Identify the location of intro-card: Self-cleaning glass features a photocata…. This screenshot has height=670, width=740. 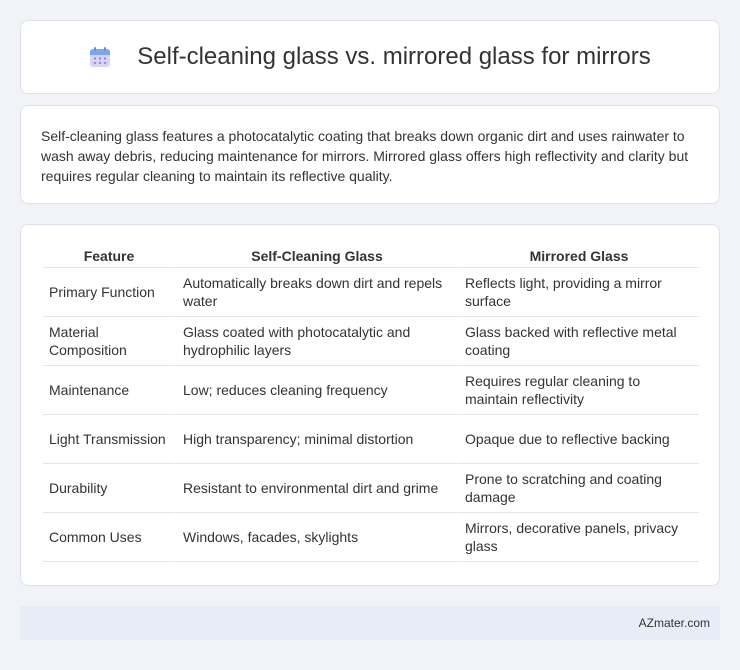
(370, 154).